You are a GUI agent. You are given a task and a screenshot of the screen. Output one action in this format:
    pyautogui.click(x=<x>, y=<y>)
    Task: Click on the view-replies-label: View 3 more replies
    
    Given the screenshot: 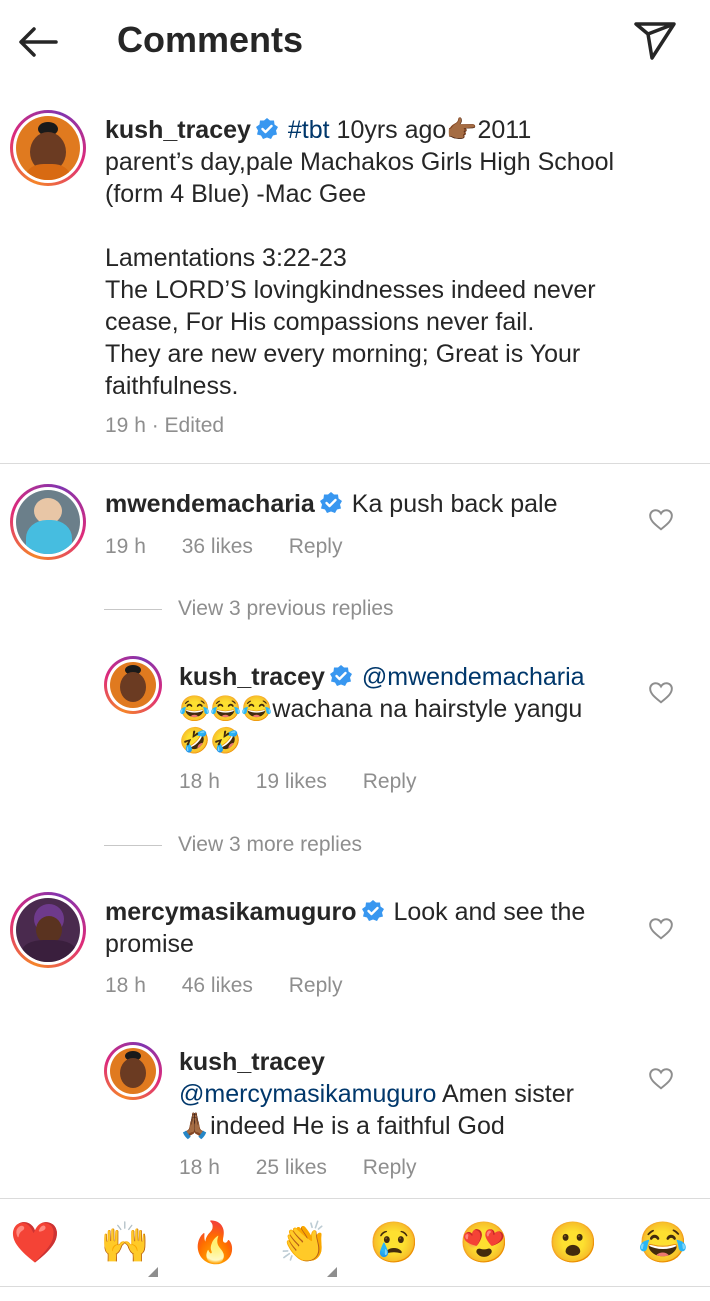 What is the action you would take?
    pyautogui.click(x=270, y=844)
    